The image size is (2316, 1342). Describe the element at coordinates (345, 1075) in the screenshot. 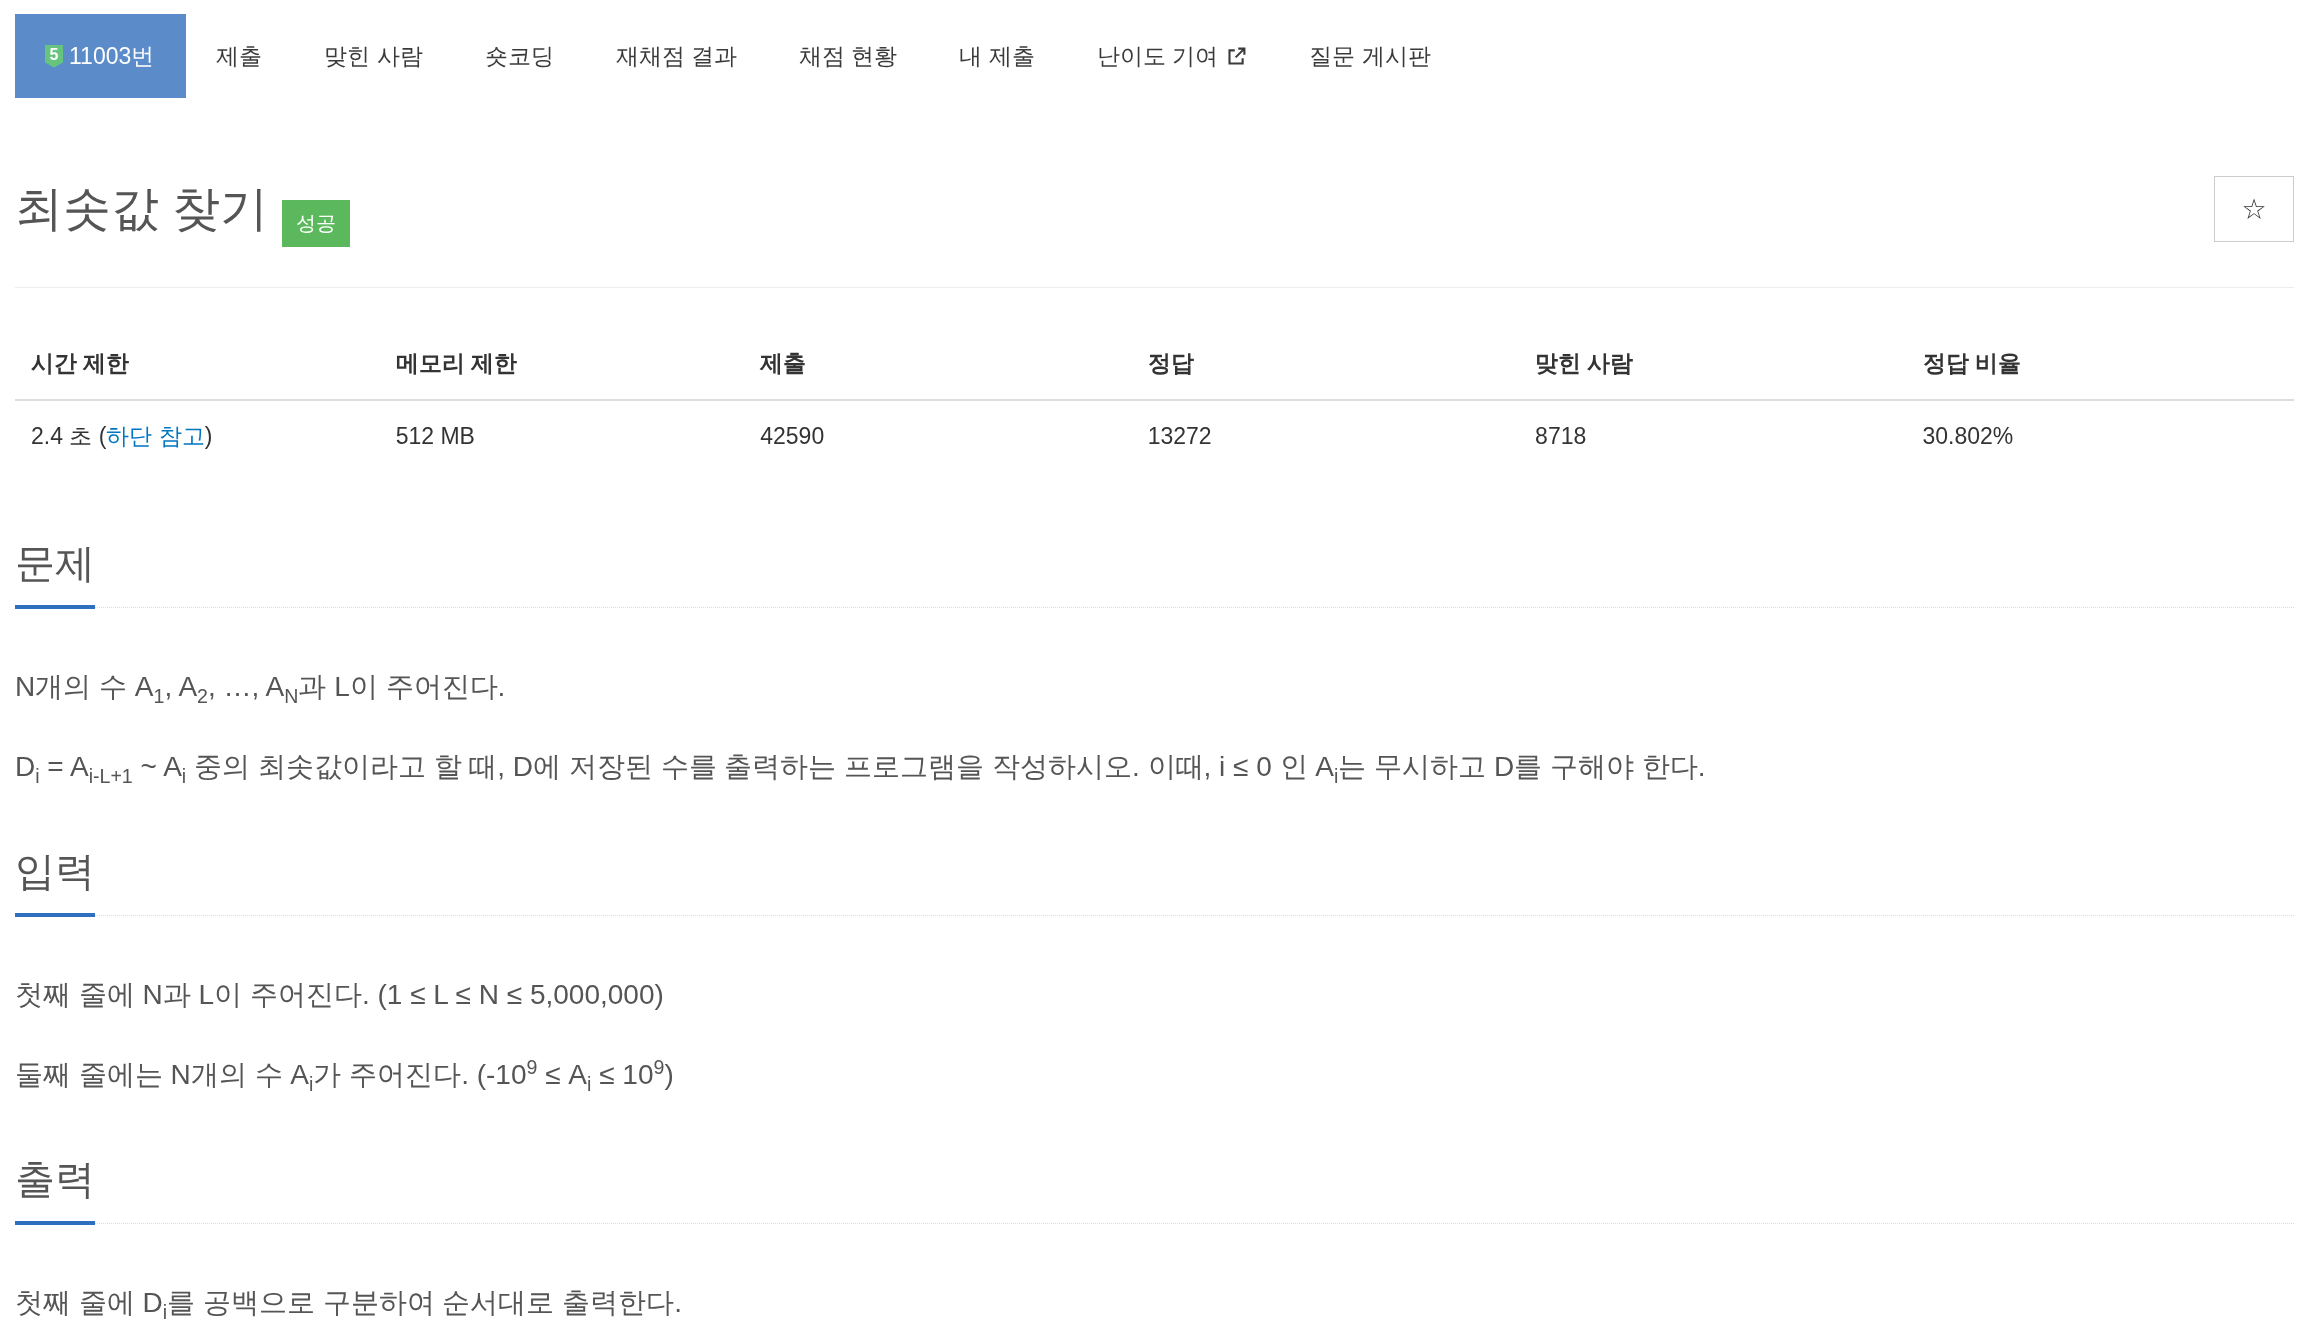

I see `section-text: 둘째 줄에는 N개의 수 A$_{i}$가 주어진다. (-10$^{9}$ ≤ A$_{i}$ ≤ 10$^{9}$)` at that location.